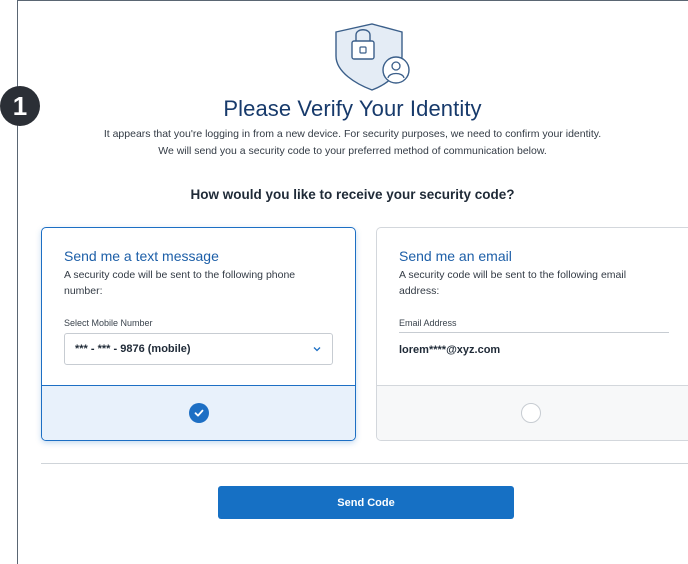 This screenshot has height=564, width=688. Describe the element at coordinates (428, 323) in the screenshot. I see `email-address-label: Email Address` at that location.